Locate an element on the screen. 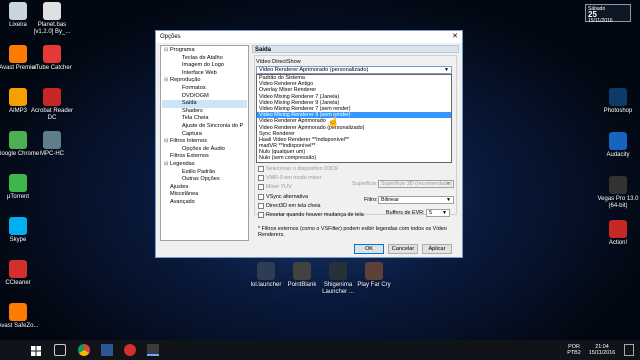 Image resolution: width=640 pixels, height=360 pixels. mpc-icon is located at coordinates (52, 140).